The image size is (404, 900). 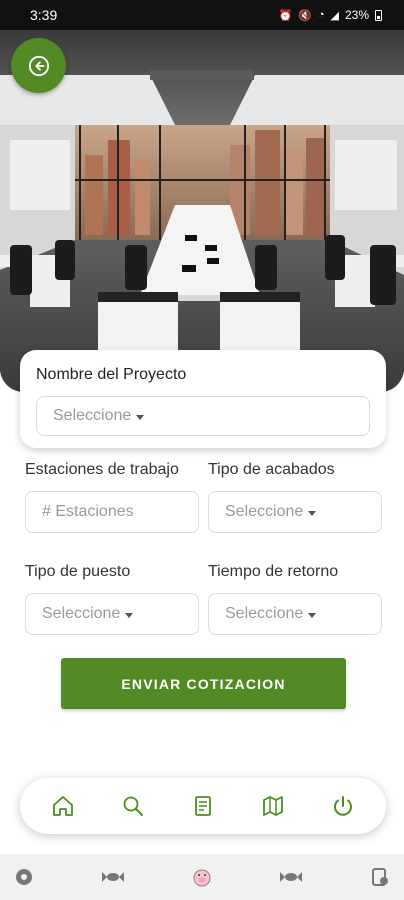 I want to click on project-card: Nombre del Proyecto Seleccione, so click(x=203, y=399).